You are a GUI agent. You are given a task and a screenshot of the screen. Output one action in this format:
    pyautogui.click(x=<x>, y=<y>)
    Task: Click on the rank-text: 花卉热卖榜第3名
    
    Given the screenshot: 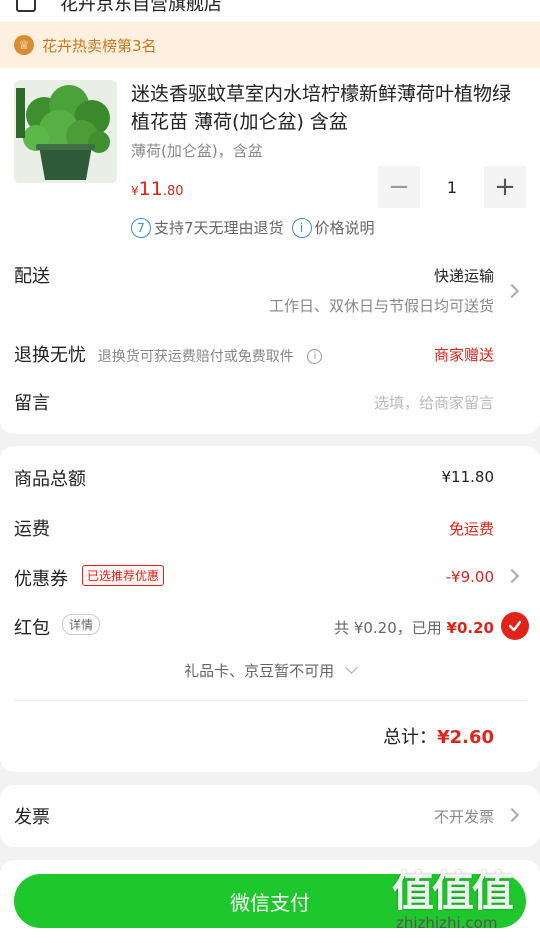 What is the action you would take?
    pyautogui.click(x=99, y=45)
    